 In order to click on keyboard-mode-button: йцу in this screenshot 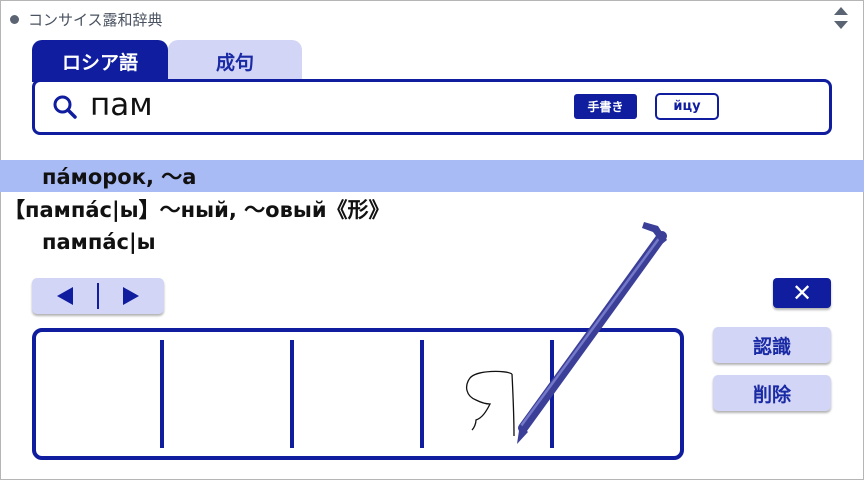, I will do `click(687, 106)`.